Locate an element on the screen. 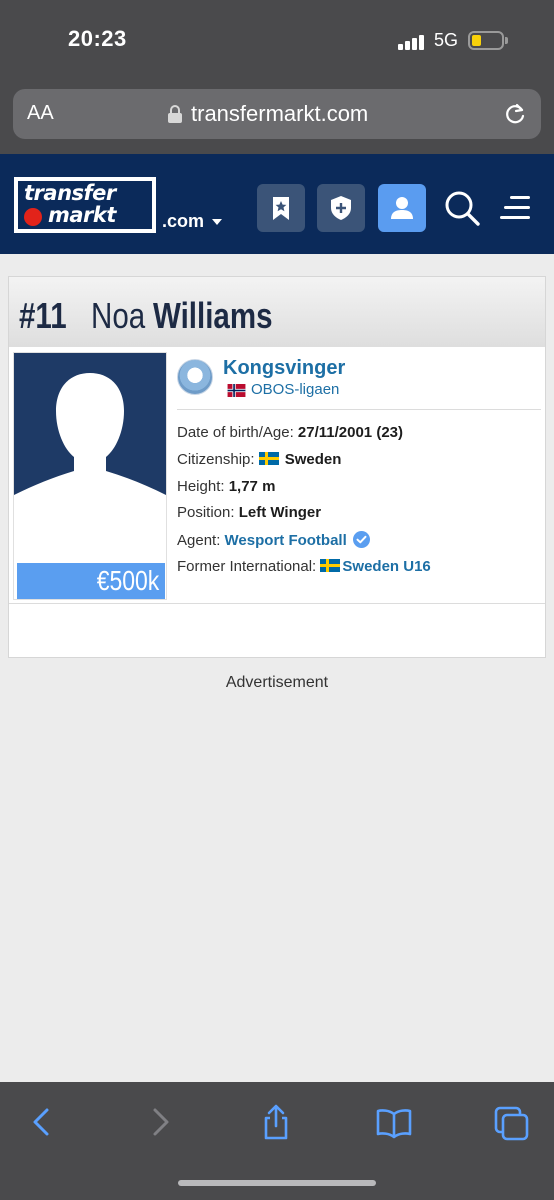 The width and height of the screenshot is (554, 1200). battery-tip is located at coordinates (506, 40).